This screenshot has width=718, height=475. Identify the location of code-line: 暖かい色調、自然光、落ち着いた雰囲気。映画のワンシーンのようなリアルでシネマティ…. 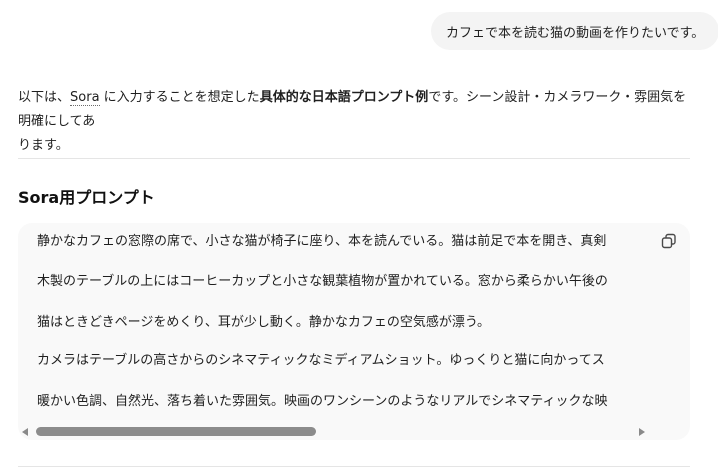
(322, 401).